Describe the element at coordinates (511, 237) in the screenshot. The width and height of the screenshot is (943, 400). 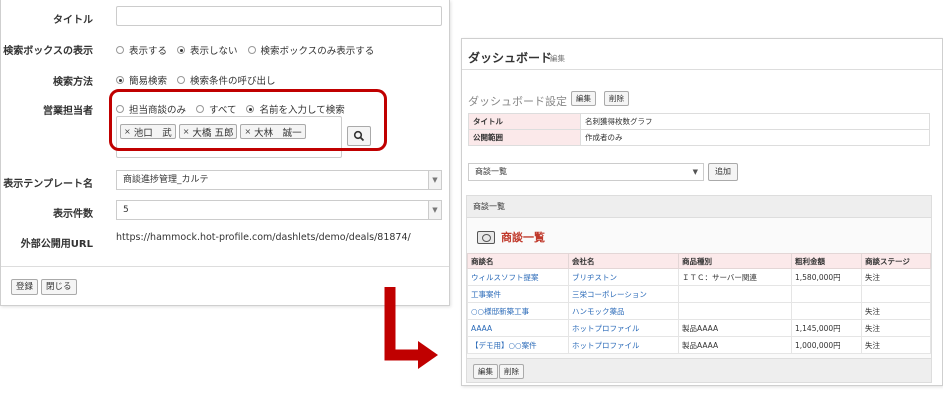
I see `widget-title: 商談一覧` at that location.